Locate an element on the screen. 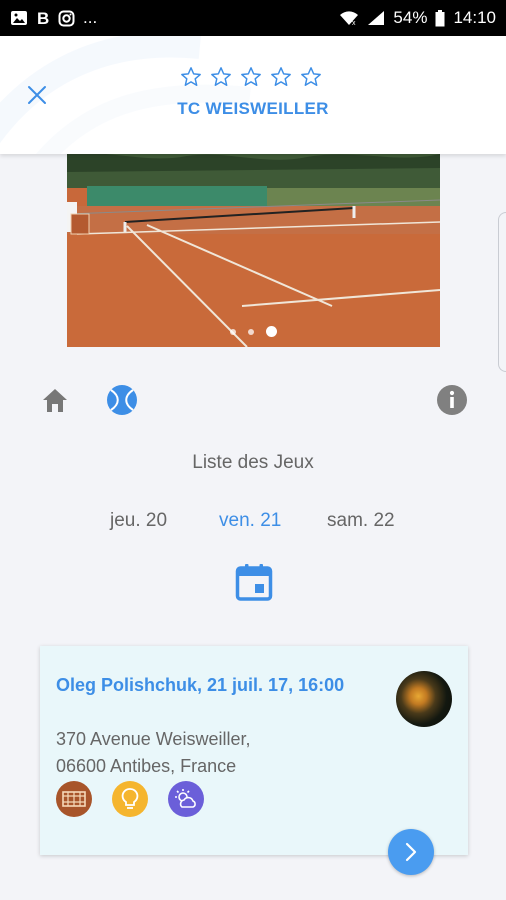 This screenshot has height=900, width=506. feature-icons is located at coordinates (130, 799).